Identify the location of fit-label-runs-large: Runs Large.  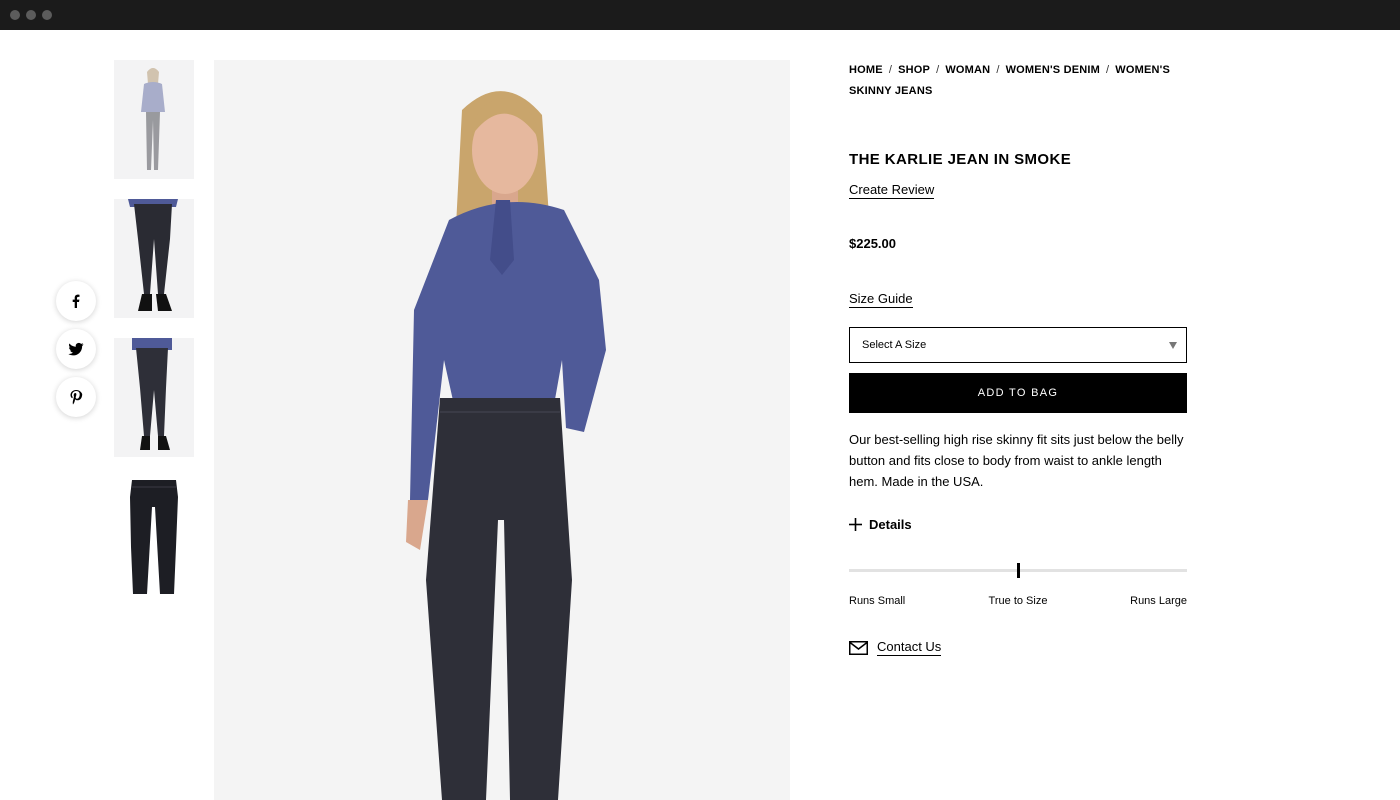
(1158, 601).